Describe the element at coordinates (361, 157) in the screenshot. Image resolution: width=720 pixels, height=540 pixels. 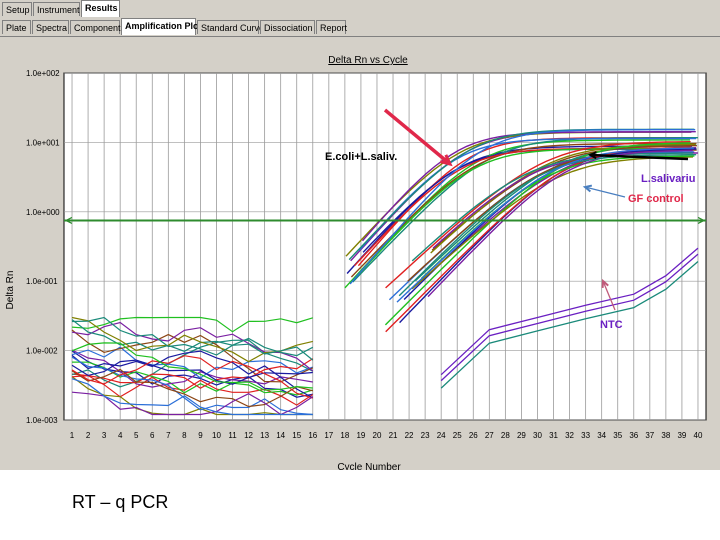
I see `annotation-label: E.coli+L.saliv.` at that location.